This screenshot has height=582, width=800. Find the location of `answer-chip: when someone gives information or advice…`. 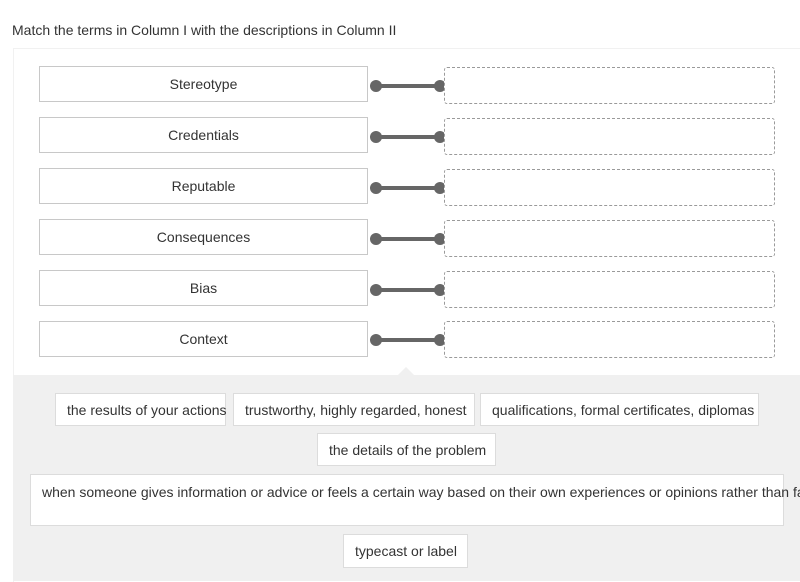

answer-chip: when someone gives information or advice… is located at coordinates (415, 500).